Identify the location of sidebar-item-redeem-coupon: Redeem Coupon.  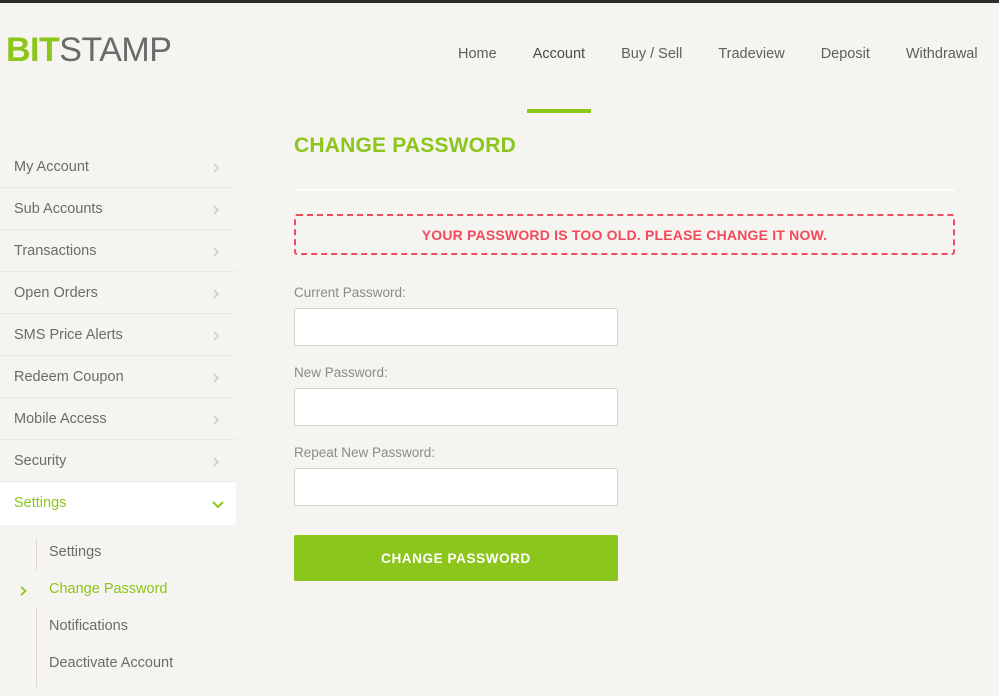
(118, 377).